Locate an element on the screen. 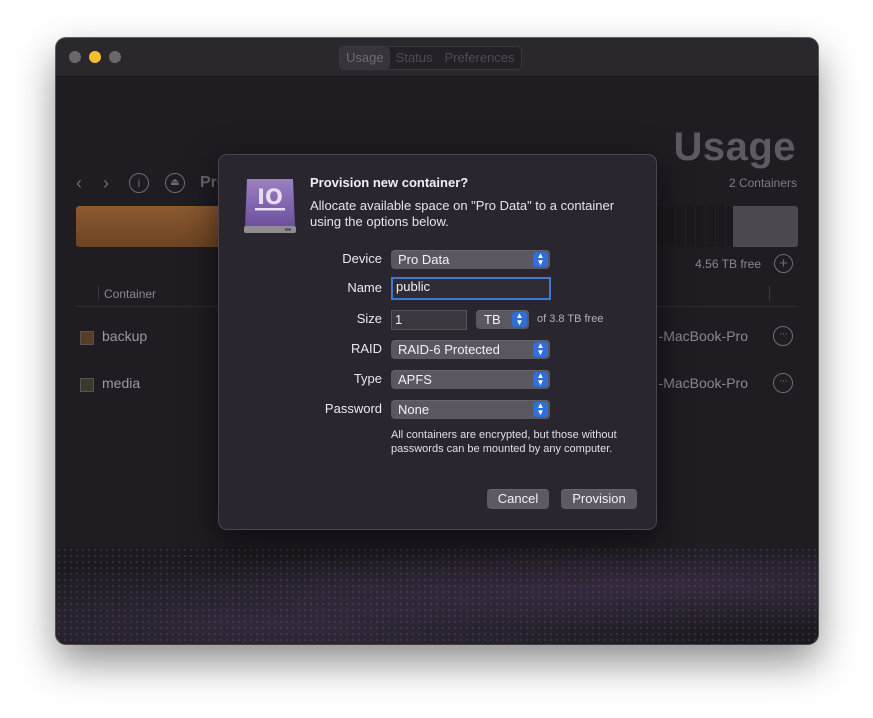 The width and height of the screenshot is (873, 718). device-label: Device is located at coordinates (362, 258).